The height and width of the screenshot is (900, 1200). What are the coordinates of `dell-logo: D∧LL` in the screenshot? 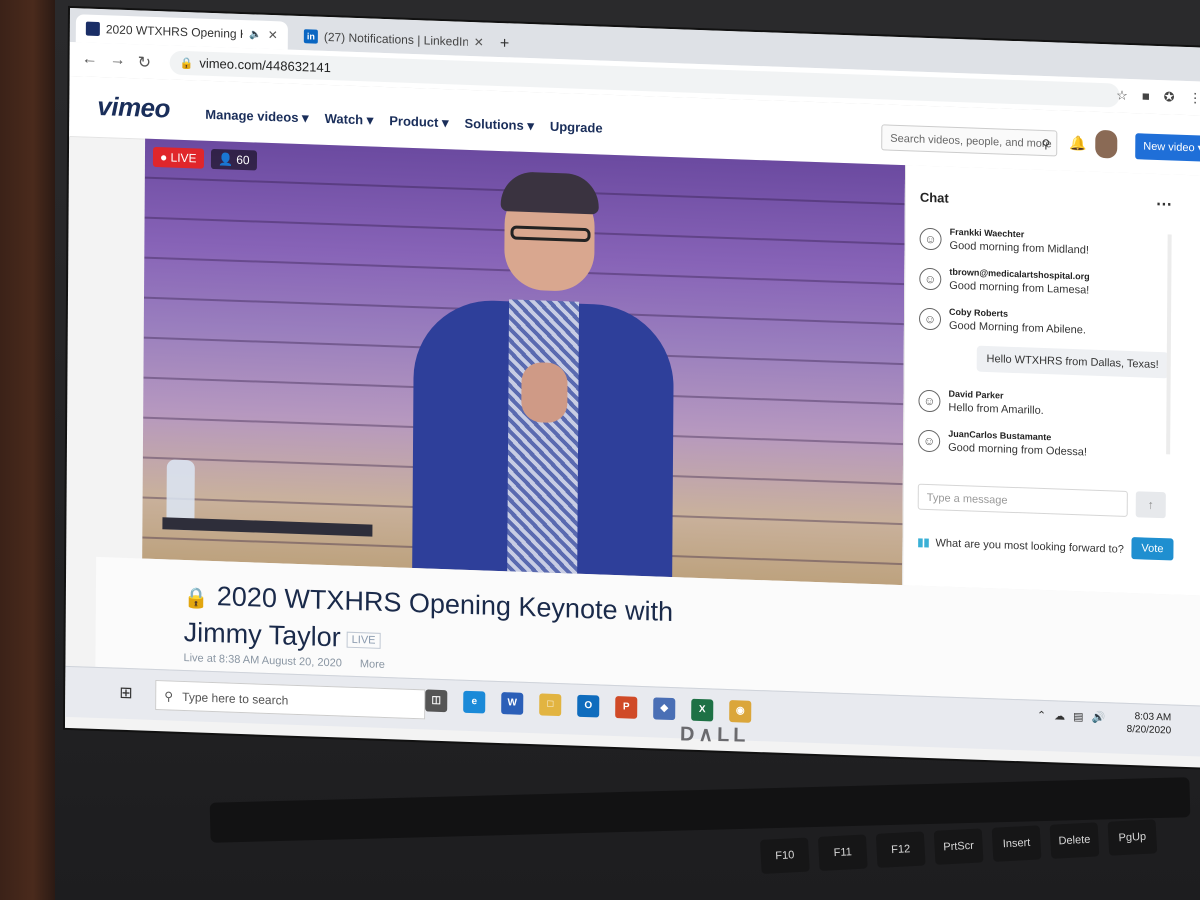 It's located at (714, 735).